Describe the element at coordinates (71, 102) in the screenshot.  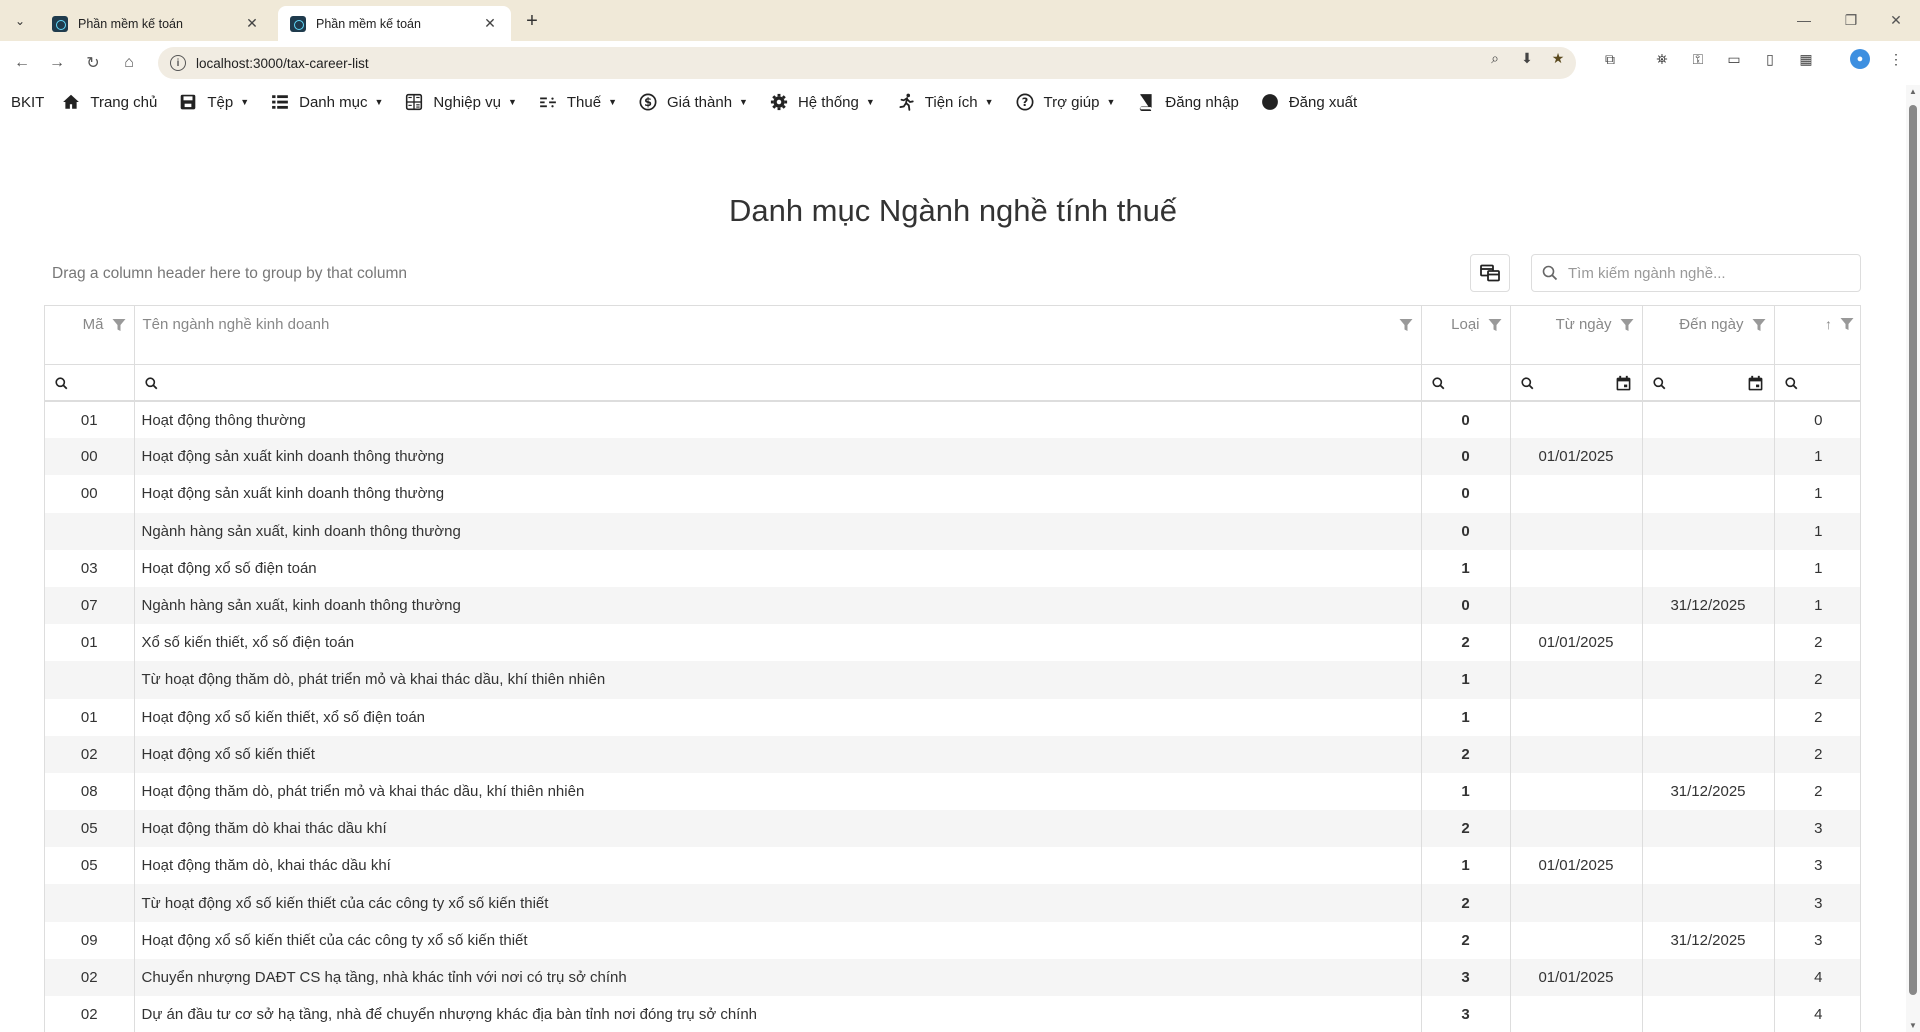
I see `home-icon` at that location.